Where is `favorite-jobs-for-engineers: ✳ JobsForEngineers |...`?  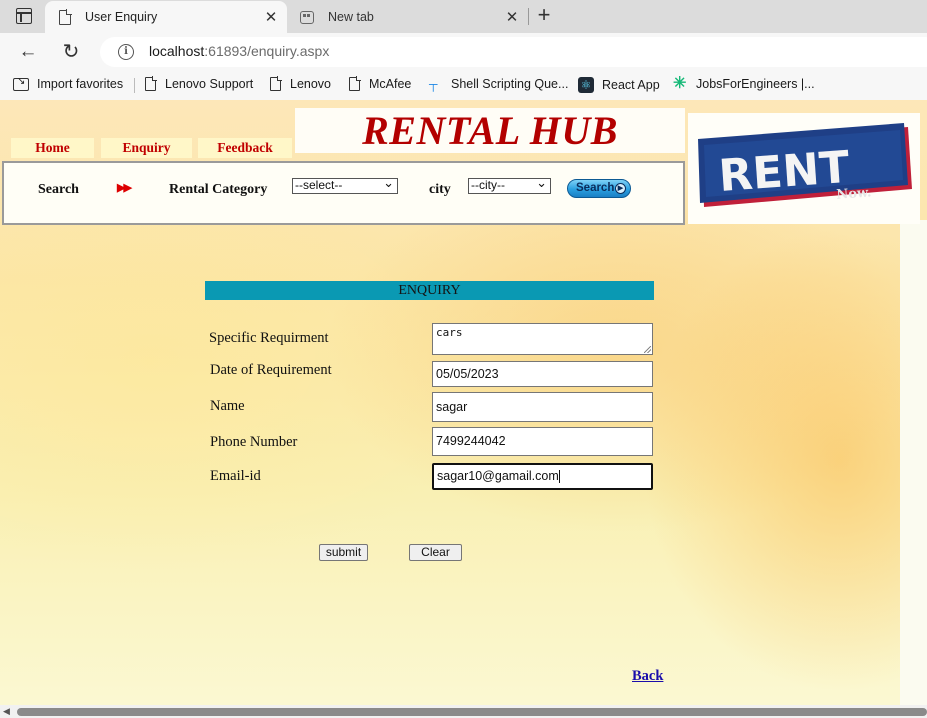
favorite-jobs-for-engineers: ✳ JobsForEngineers |... is located at coordinates (744, 83).